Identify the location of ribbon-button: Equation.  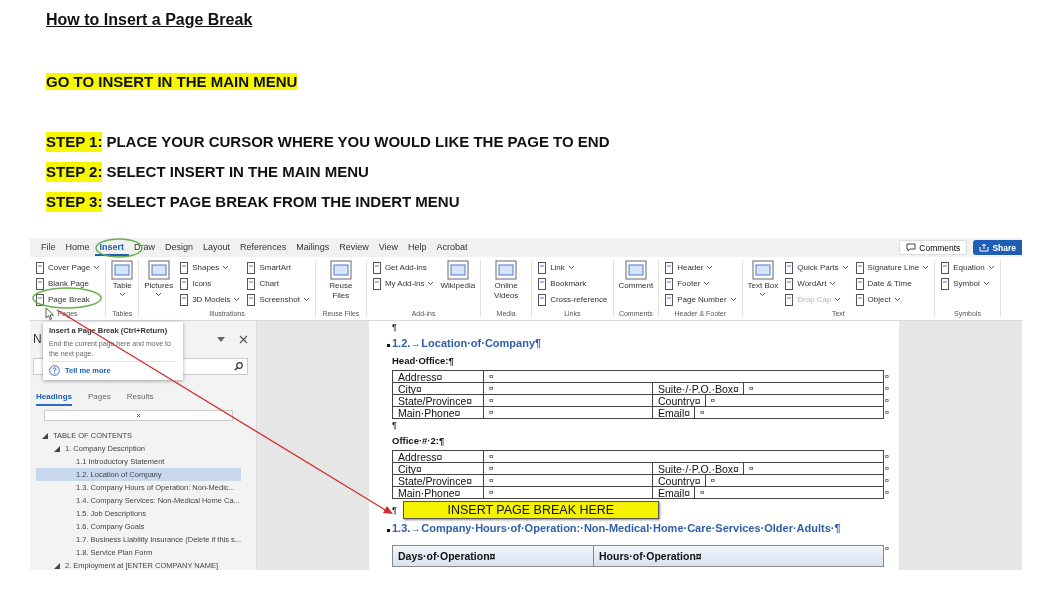
(967, 267).